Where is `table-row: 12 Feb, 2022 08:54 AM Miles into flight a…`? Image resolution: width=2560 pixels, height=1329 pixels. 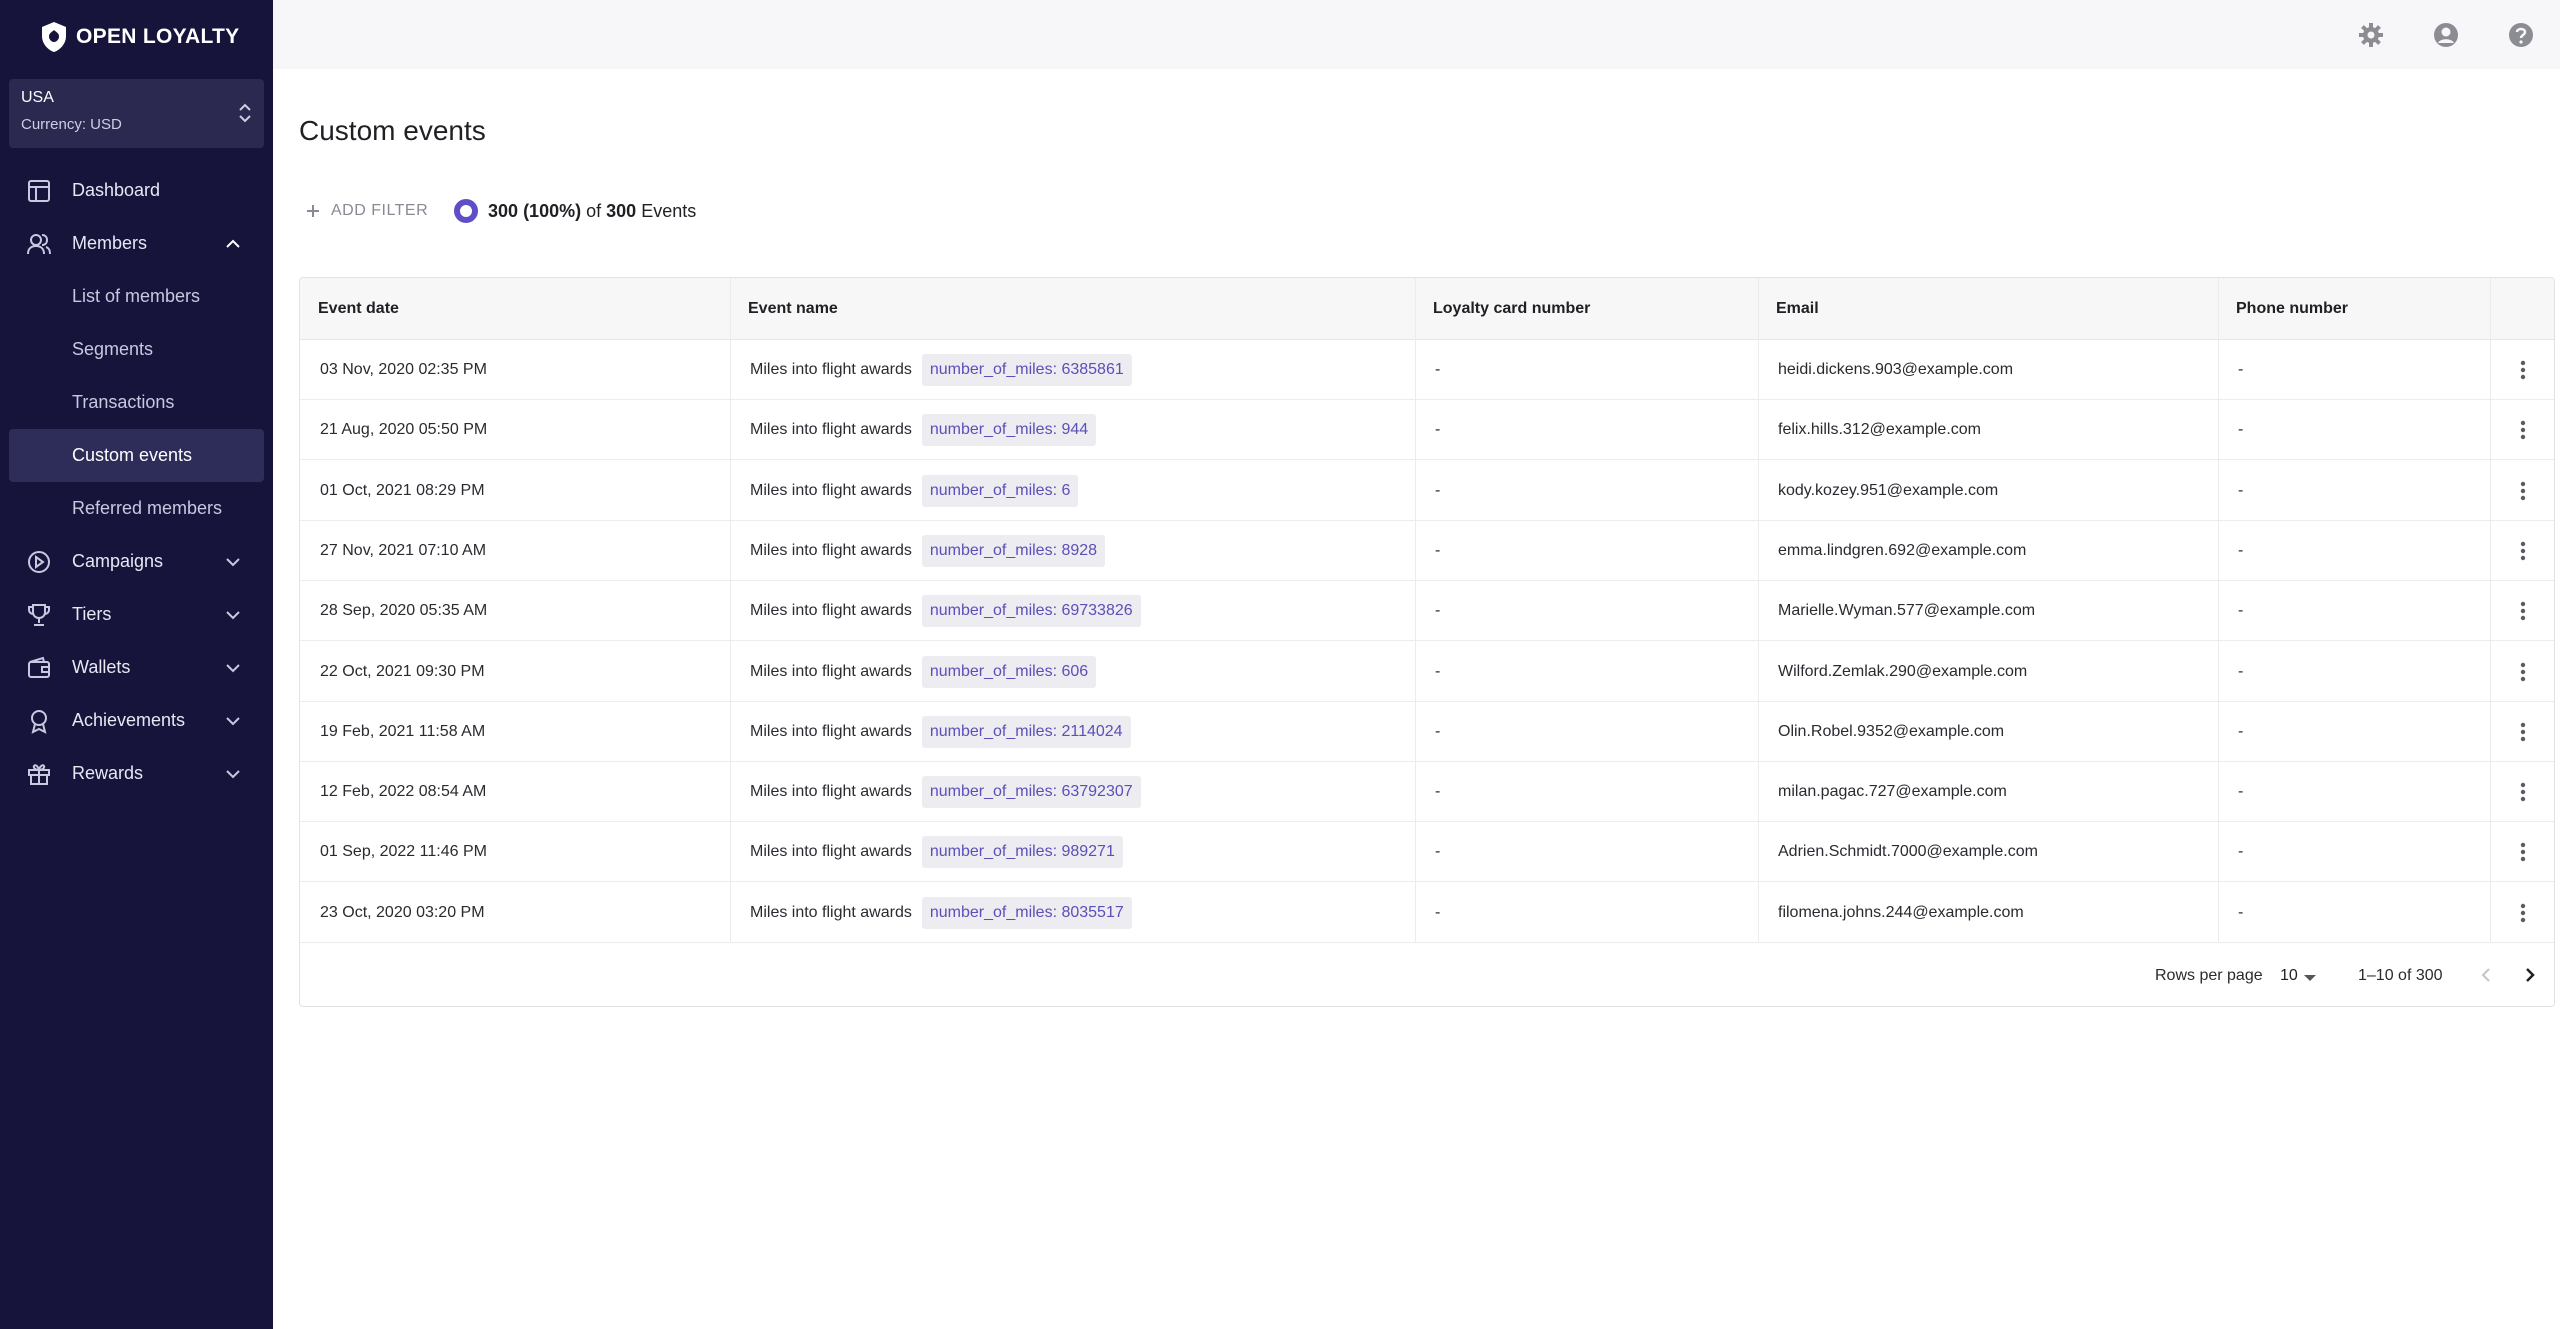 table-row: 12 Feb, 2022 08:54 AM Miles into flight a… is located at coordinates (1427, 792).